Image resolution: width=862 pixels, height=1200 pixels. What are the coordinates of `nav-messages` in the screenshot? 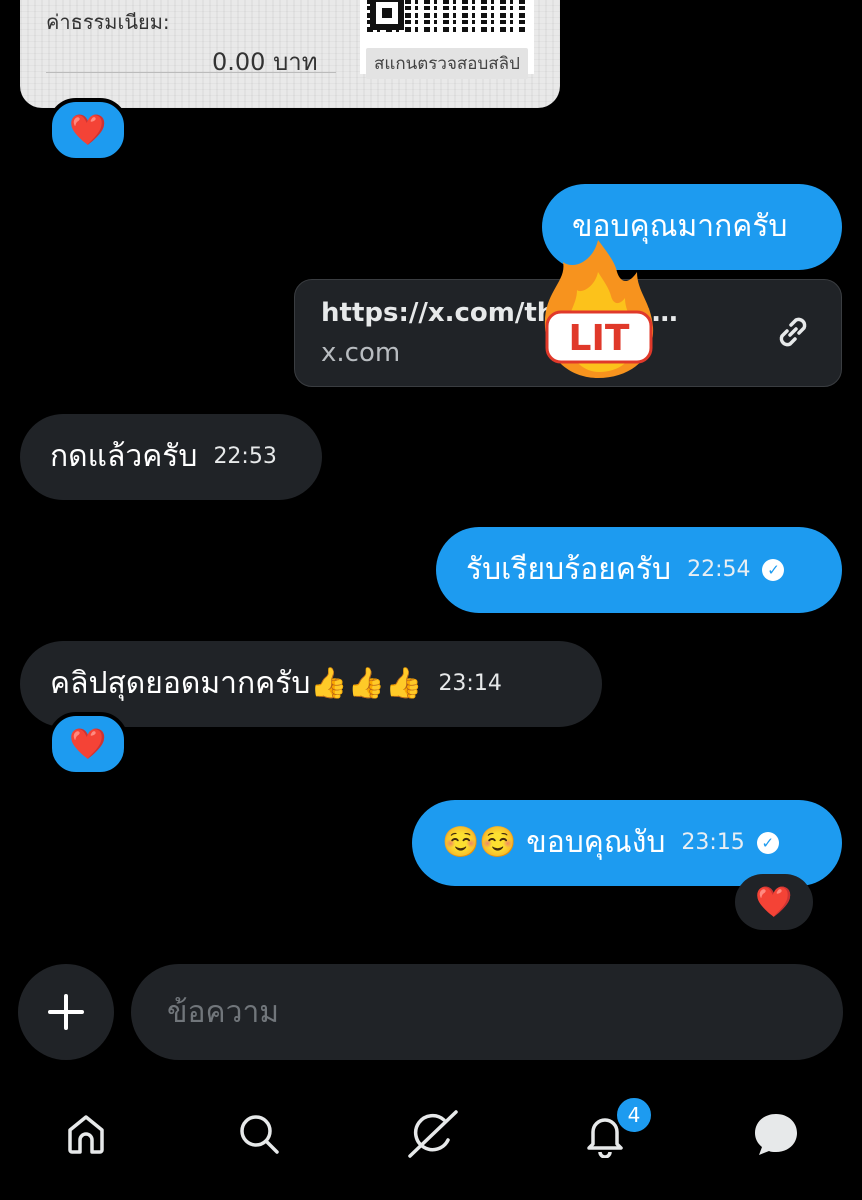 It's located at (776, 1134).